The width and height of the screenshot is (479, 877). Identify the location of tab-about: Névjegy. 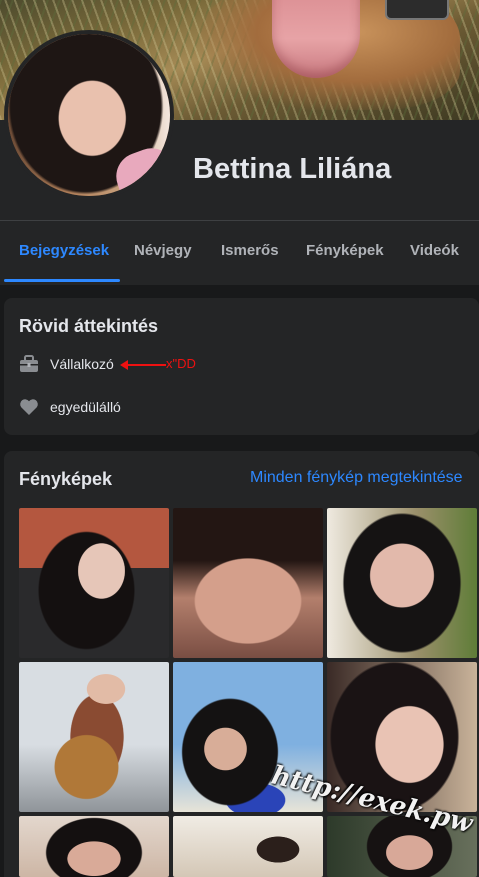
(163, 251).